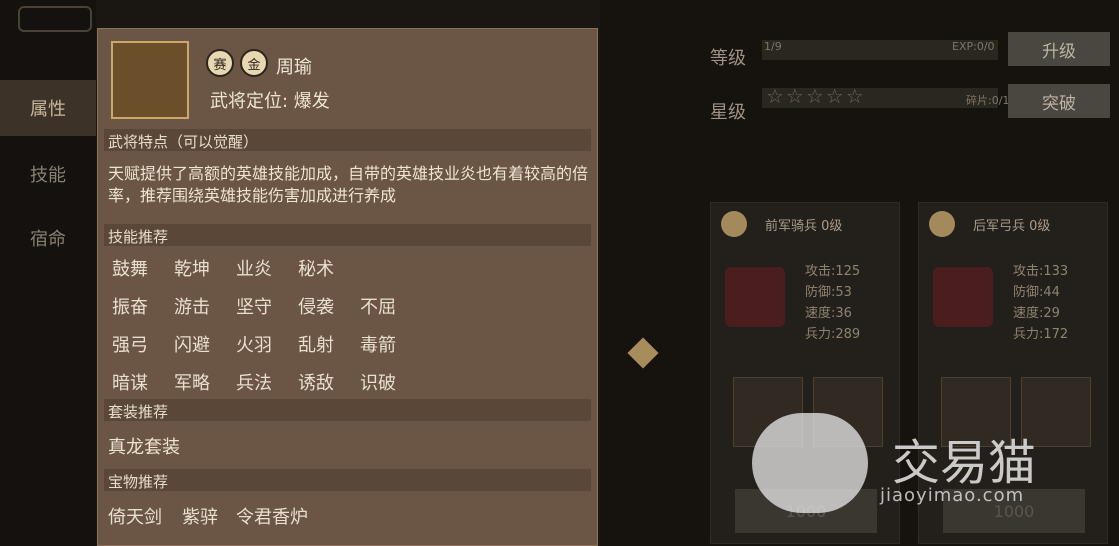  What do you see at coordinates (150, 80) in the screenshot?
I see `hero-portrait` at bounding box center [150, 80].